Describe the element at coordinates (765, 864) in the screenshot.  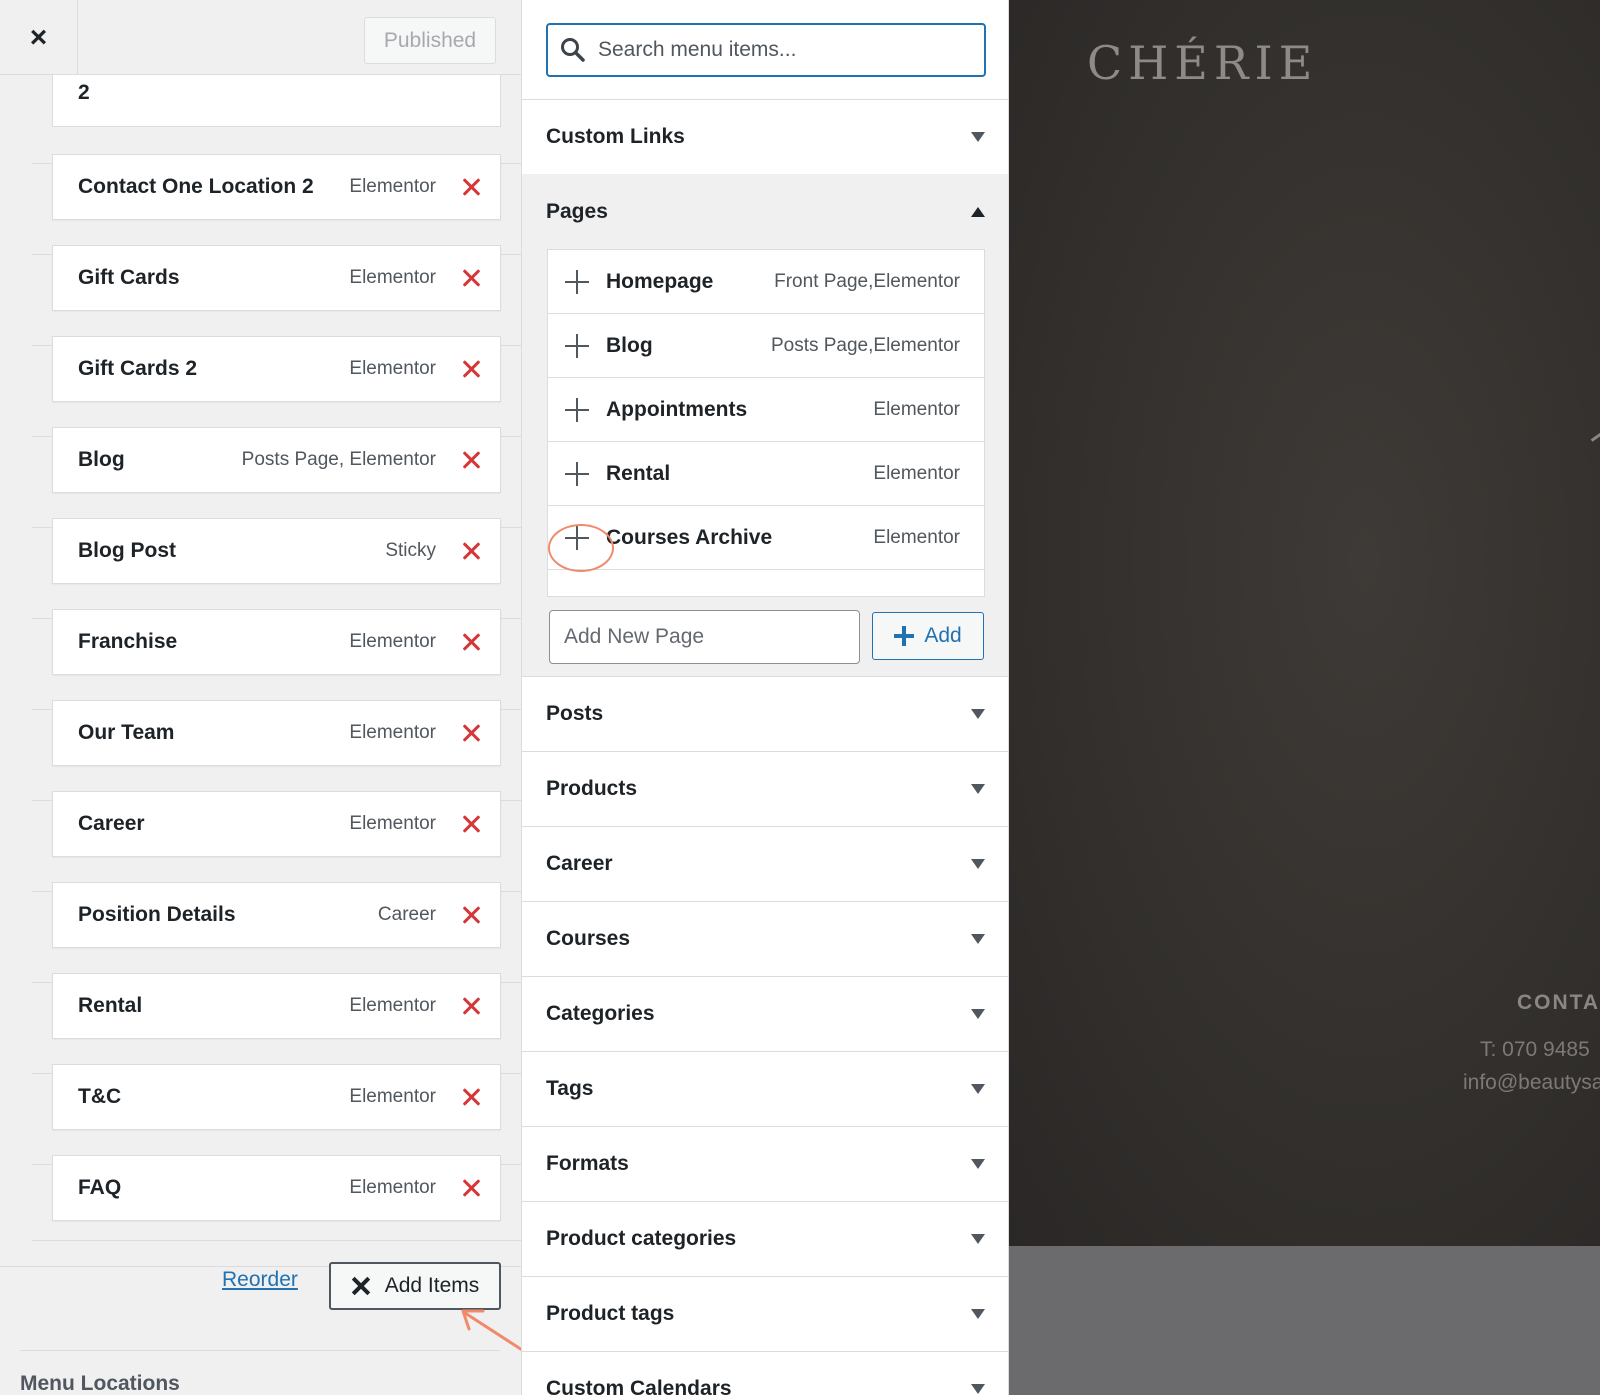
I see `section-career: Career` at that location.